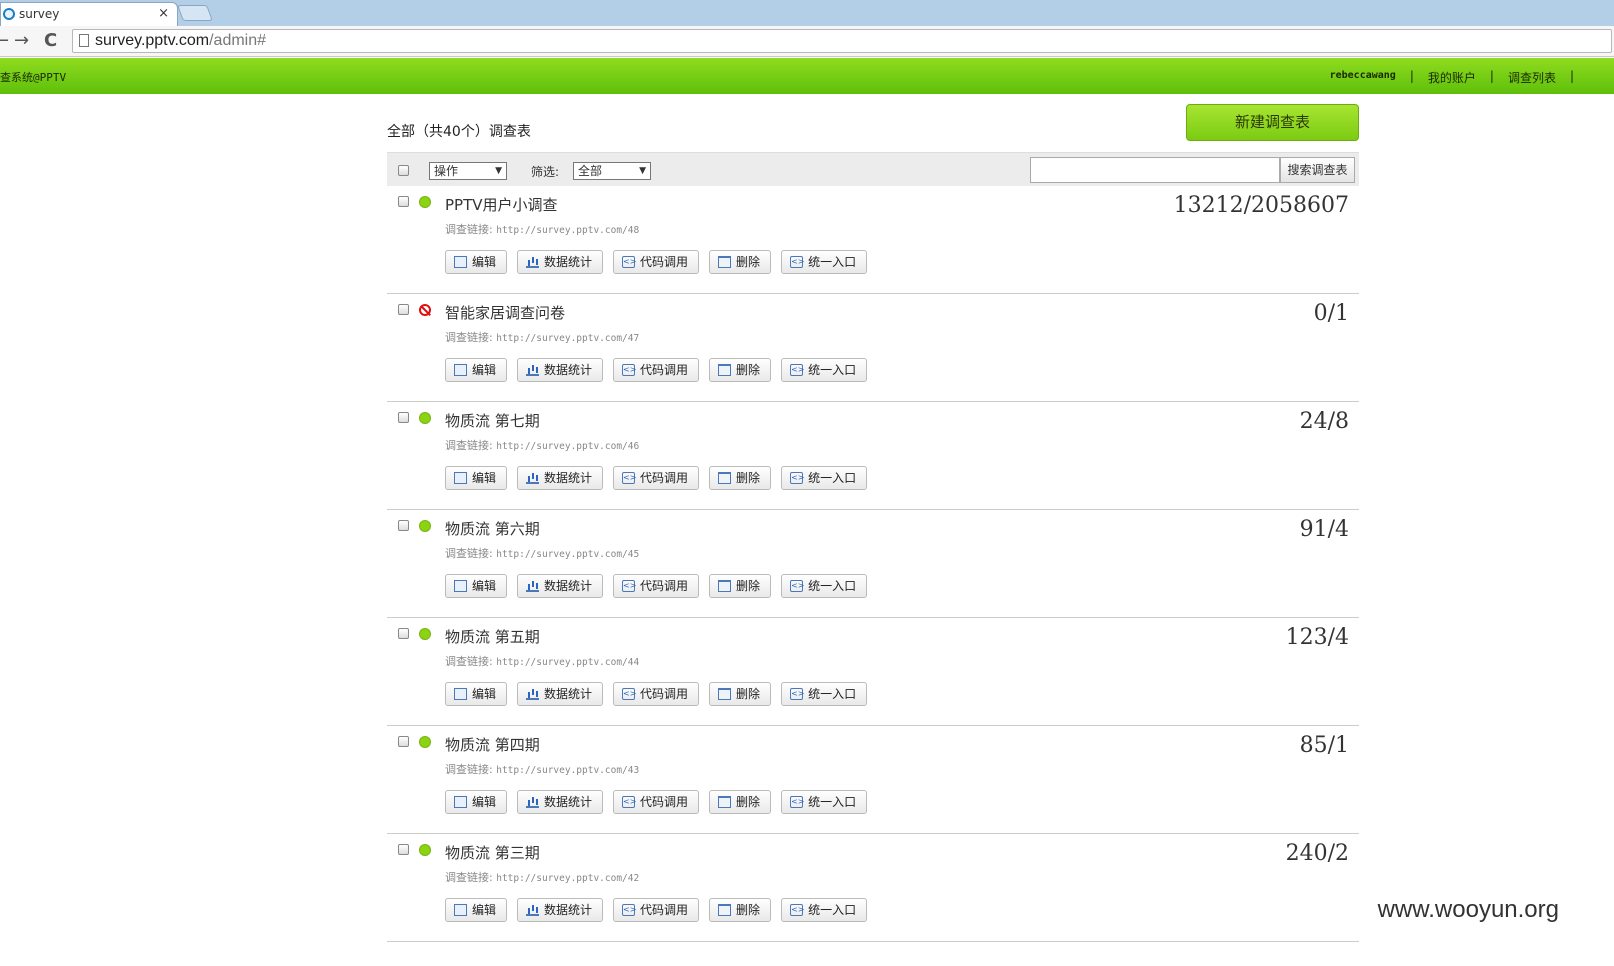 This screenshot has width=1614, height=966. What do you see at coordinates (567, 878) in the screenshot?
I see `survey-url: http://survey.pptv.com/42` at bounding box center [567, 878].